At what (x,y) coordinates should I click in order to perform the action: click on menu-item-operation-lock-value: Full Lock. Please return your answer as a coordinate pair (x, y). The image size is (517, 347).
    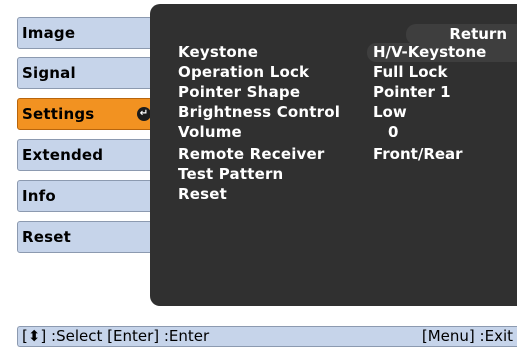
    Looking at the image, I should click on (410, 72).